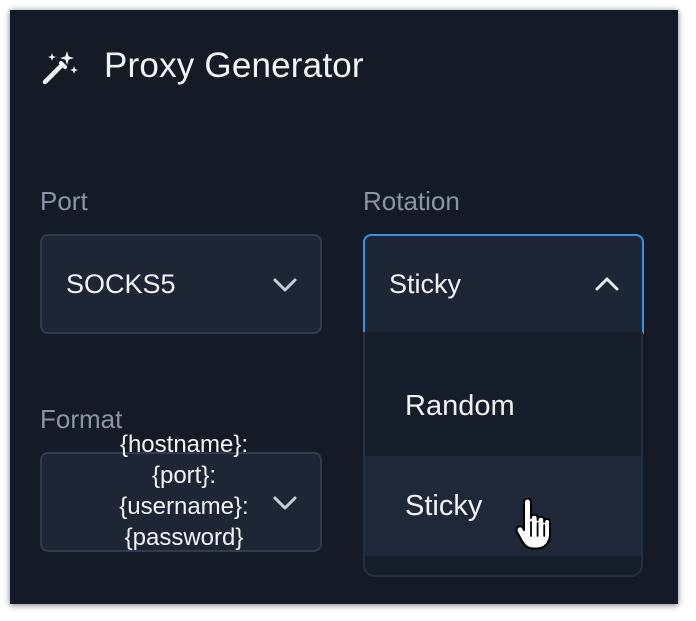  I want to click on format-line-port: {port}:, so click(184, 475).